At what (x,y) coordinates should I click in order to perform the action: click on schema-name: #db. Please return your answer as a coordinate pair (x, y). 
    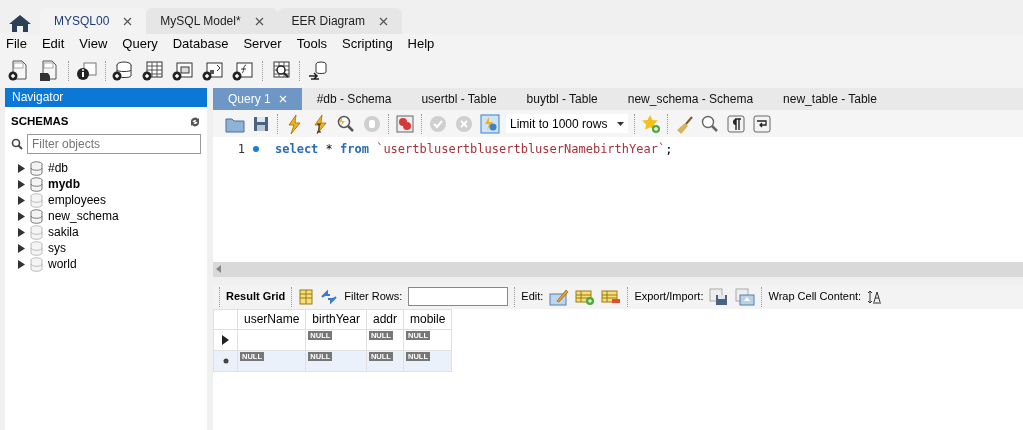
    Looking at the image, I should click on (58, 168).